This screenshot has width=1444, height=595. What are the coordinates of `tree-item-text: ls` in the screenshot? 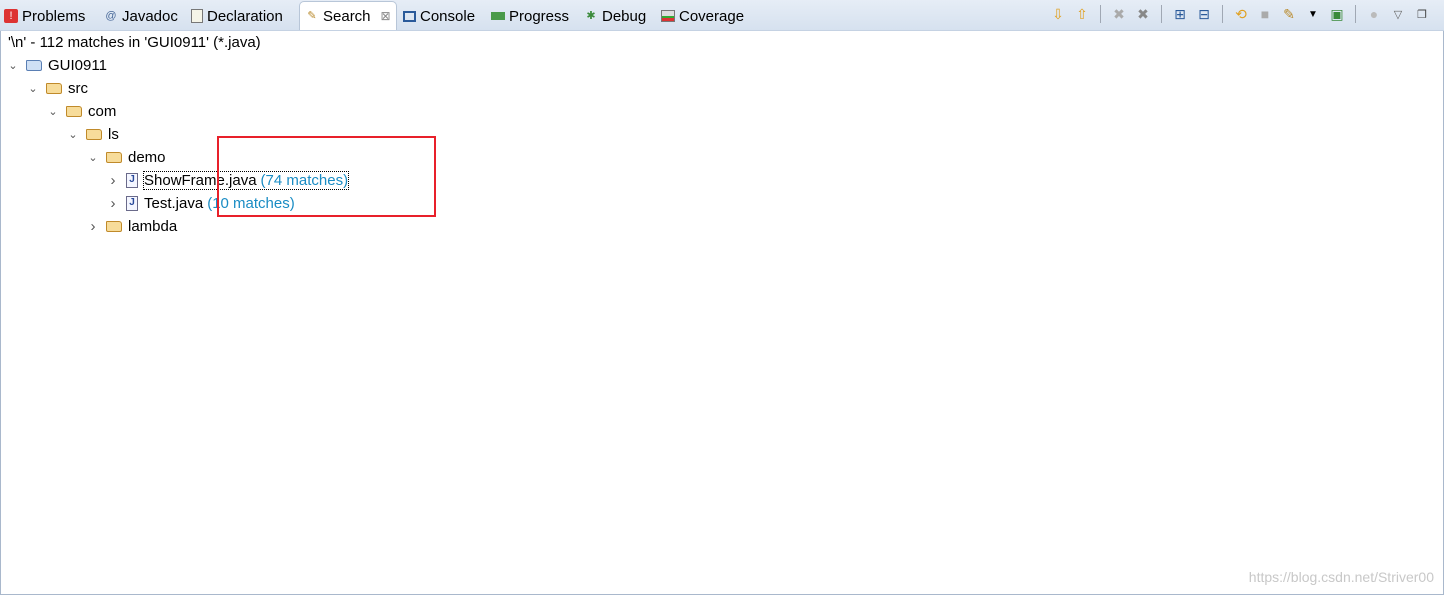 It's located at (113, 134).